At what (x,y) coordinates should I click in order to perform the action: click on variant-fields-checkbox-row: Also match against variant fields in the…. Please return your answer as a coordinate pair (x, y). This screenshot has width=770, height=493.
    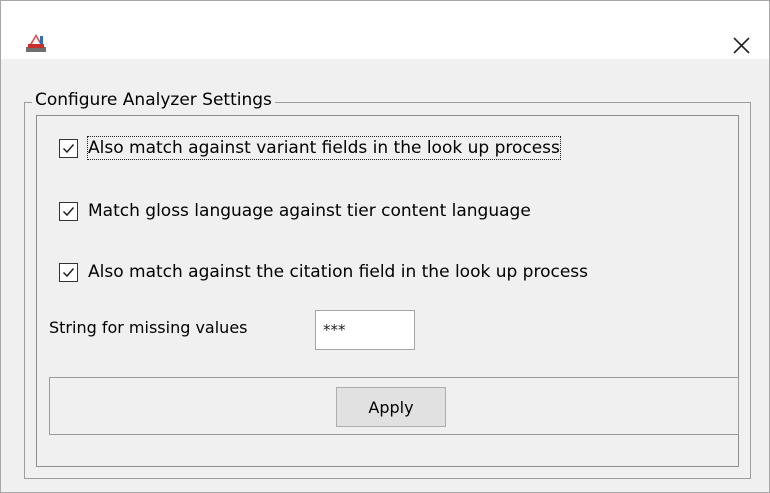
    Looking at the image, I should click on (310, 148).